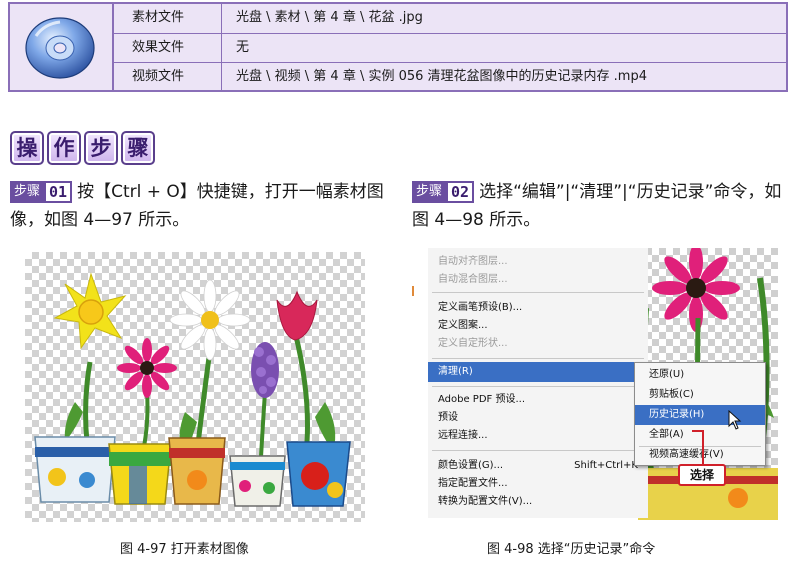 This screenshot has height=573, width=796. Describe the element at coordinates (413, 291) in the screenshot. I see `margin-tick-mark` at that location.